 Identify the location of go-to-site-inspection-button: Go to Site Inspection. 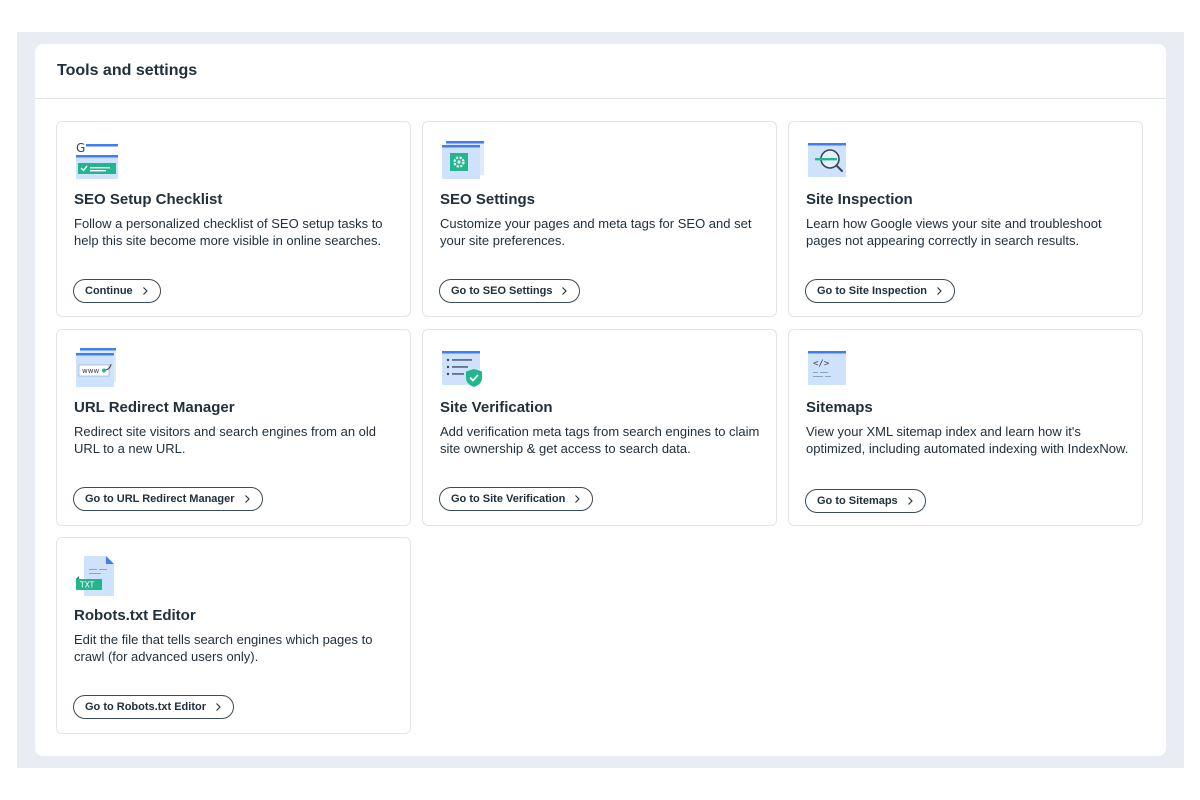
(880, 291).